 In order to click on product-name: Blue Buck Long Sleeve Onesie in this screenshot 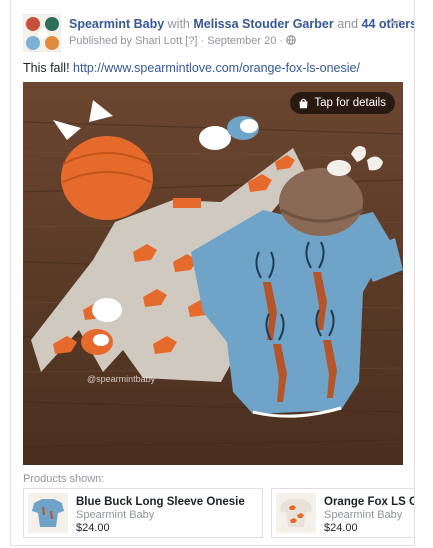, I will do `click(160, 502)`.